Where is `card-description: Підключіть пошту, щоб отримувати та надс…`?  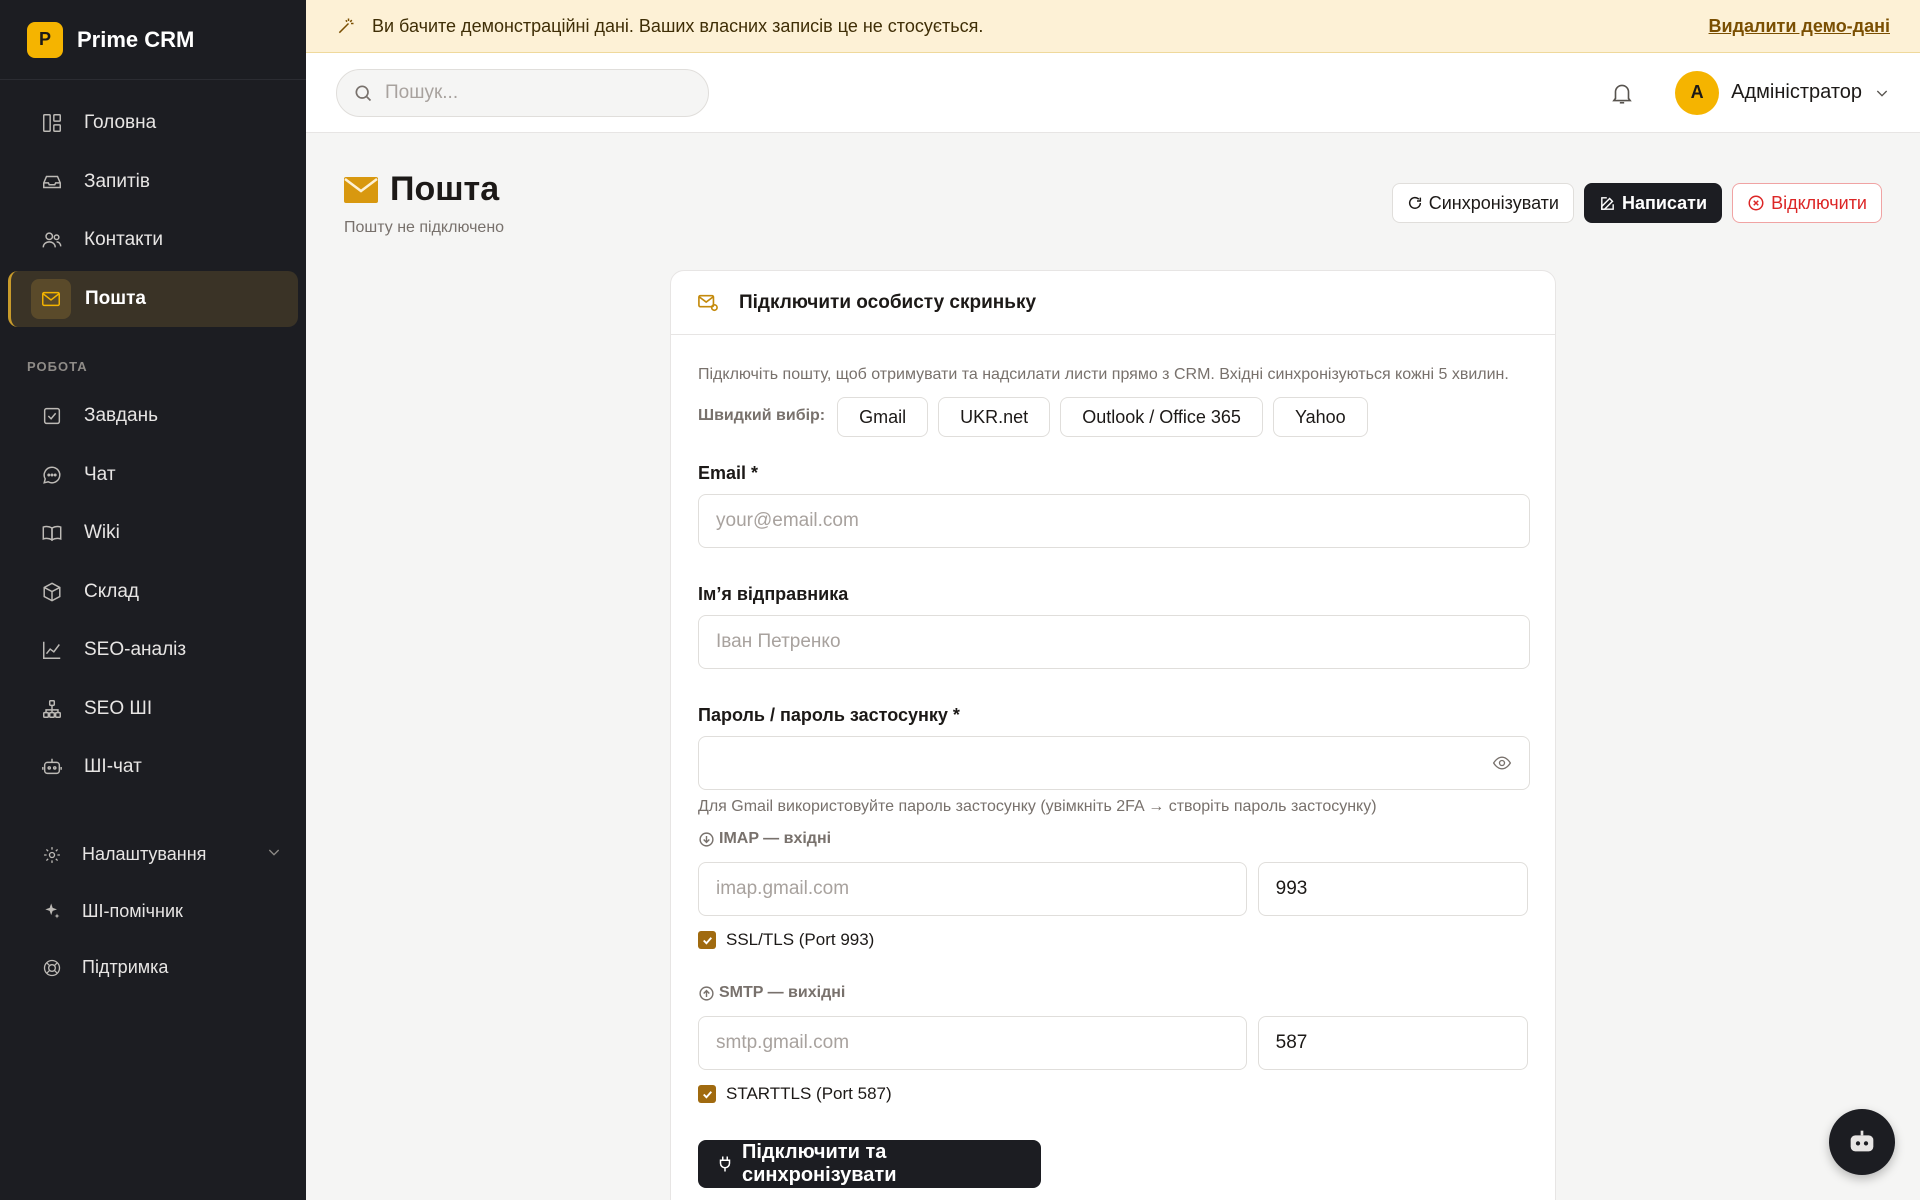
card-description: Підключіть пошту, щоб отримувати та надс… is located at coordinates (1103, 374).